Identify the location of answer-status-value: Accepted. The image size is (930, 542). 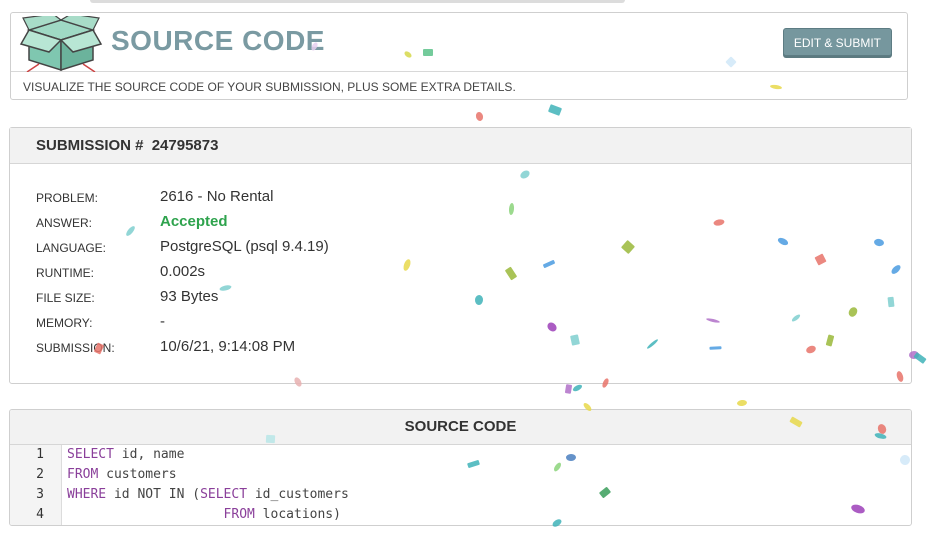
(194, 221).